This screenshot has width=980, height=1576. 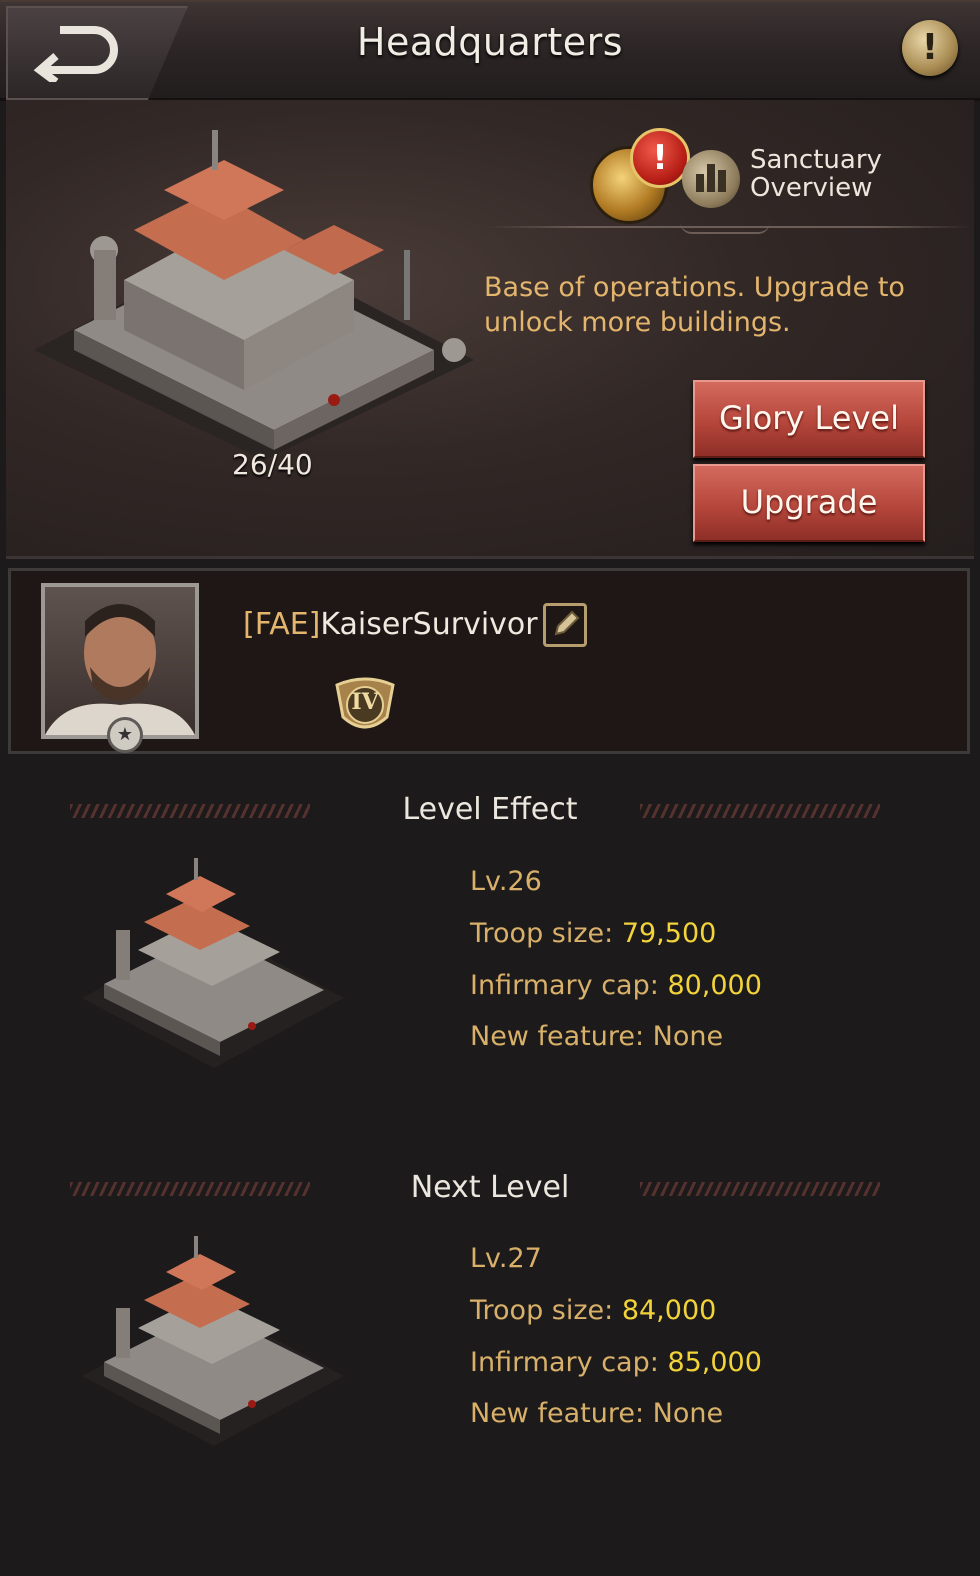 I want to click on alert-icon: !, so click(x=660, y=158).